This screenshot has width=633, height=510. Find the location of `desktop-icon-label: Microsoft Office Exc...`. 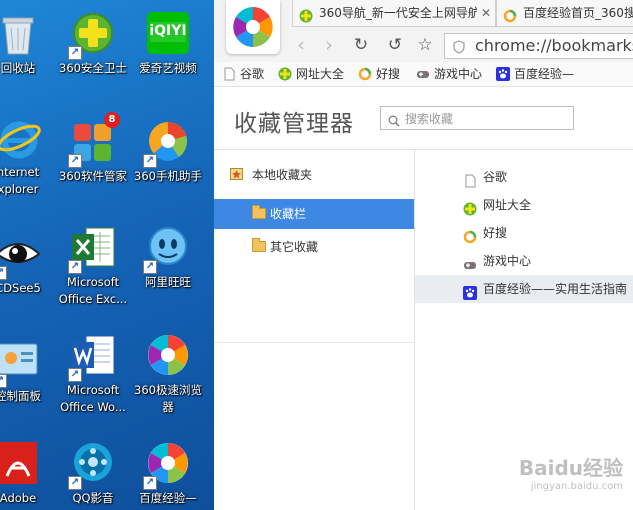

desktop-icon-label: Microsoft Office Exc... is located at coordinates (93, 290).